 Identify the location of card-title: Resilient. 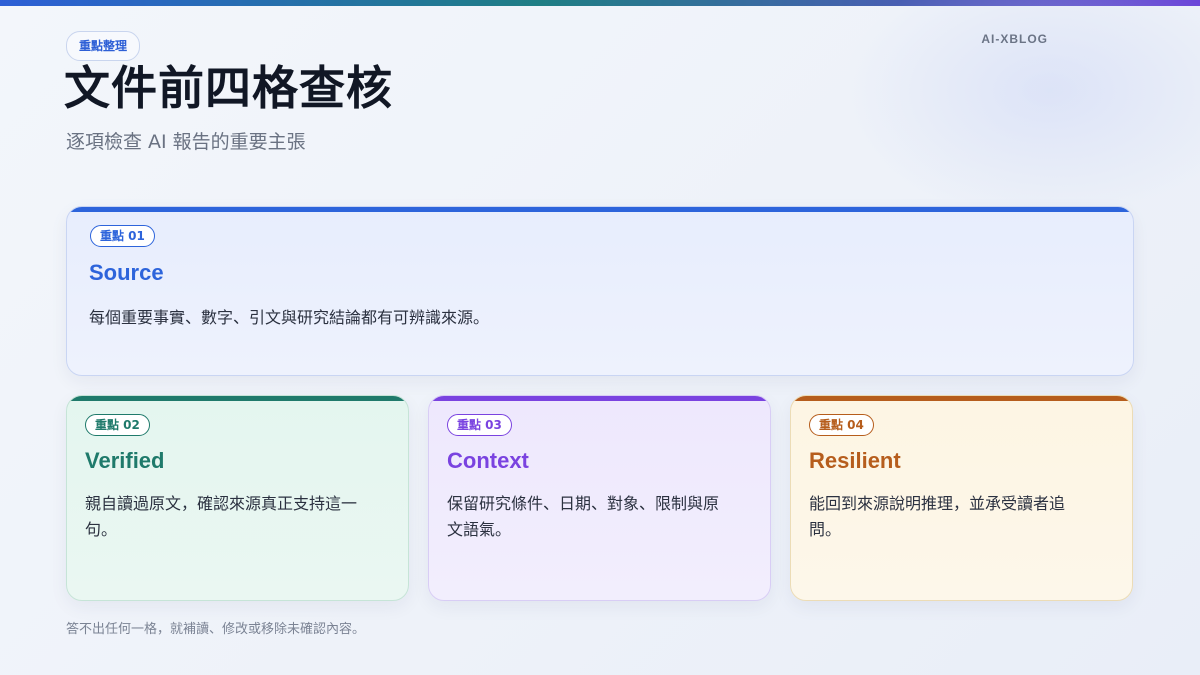
(855, 460).